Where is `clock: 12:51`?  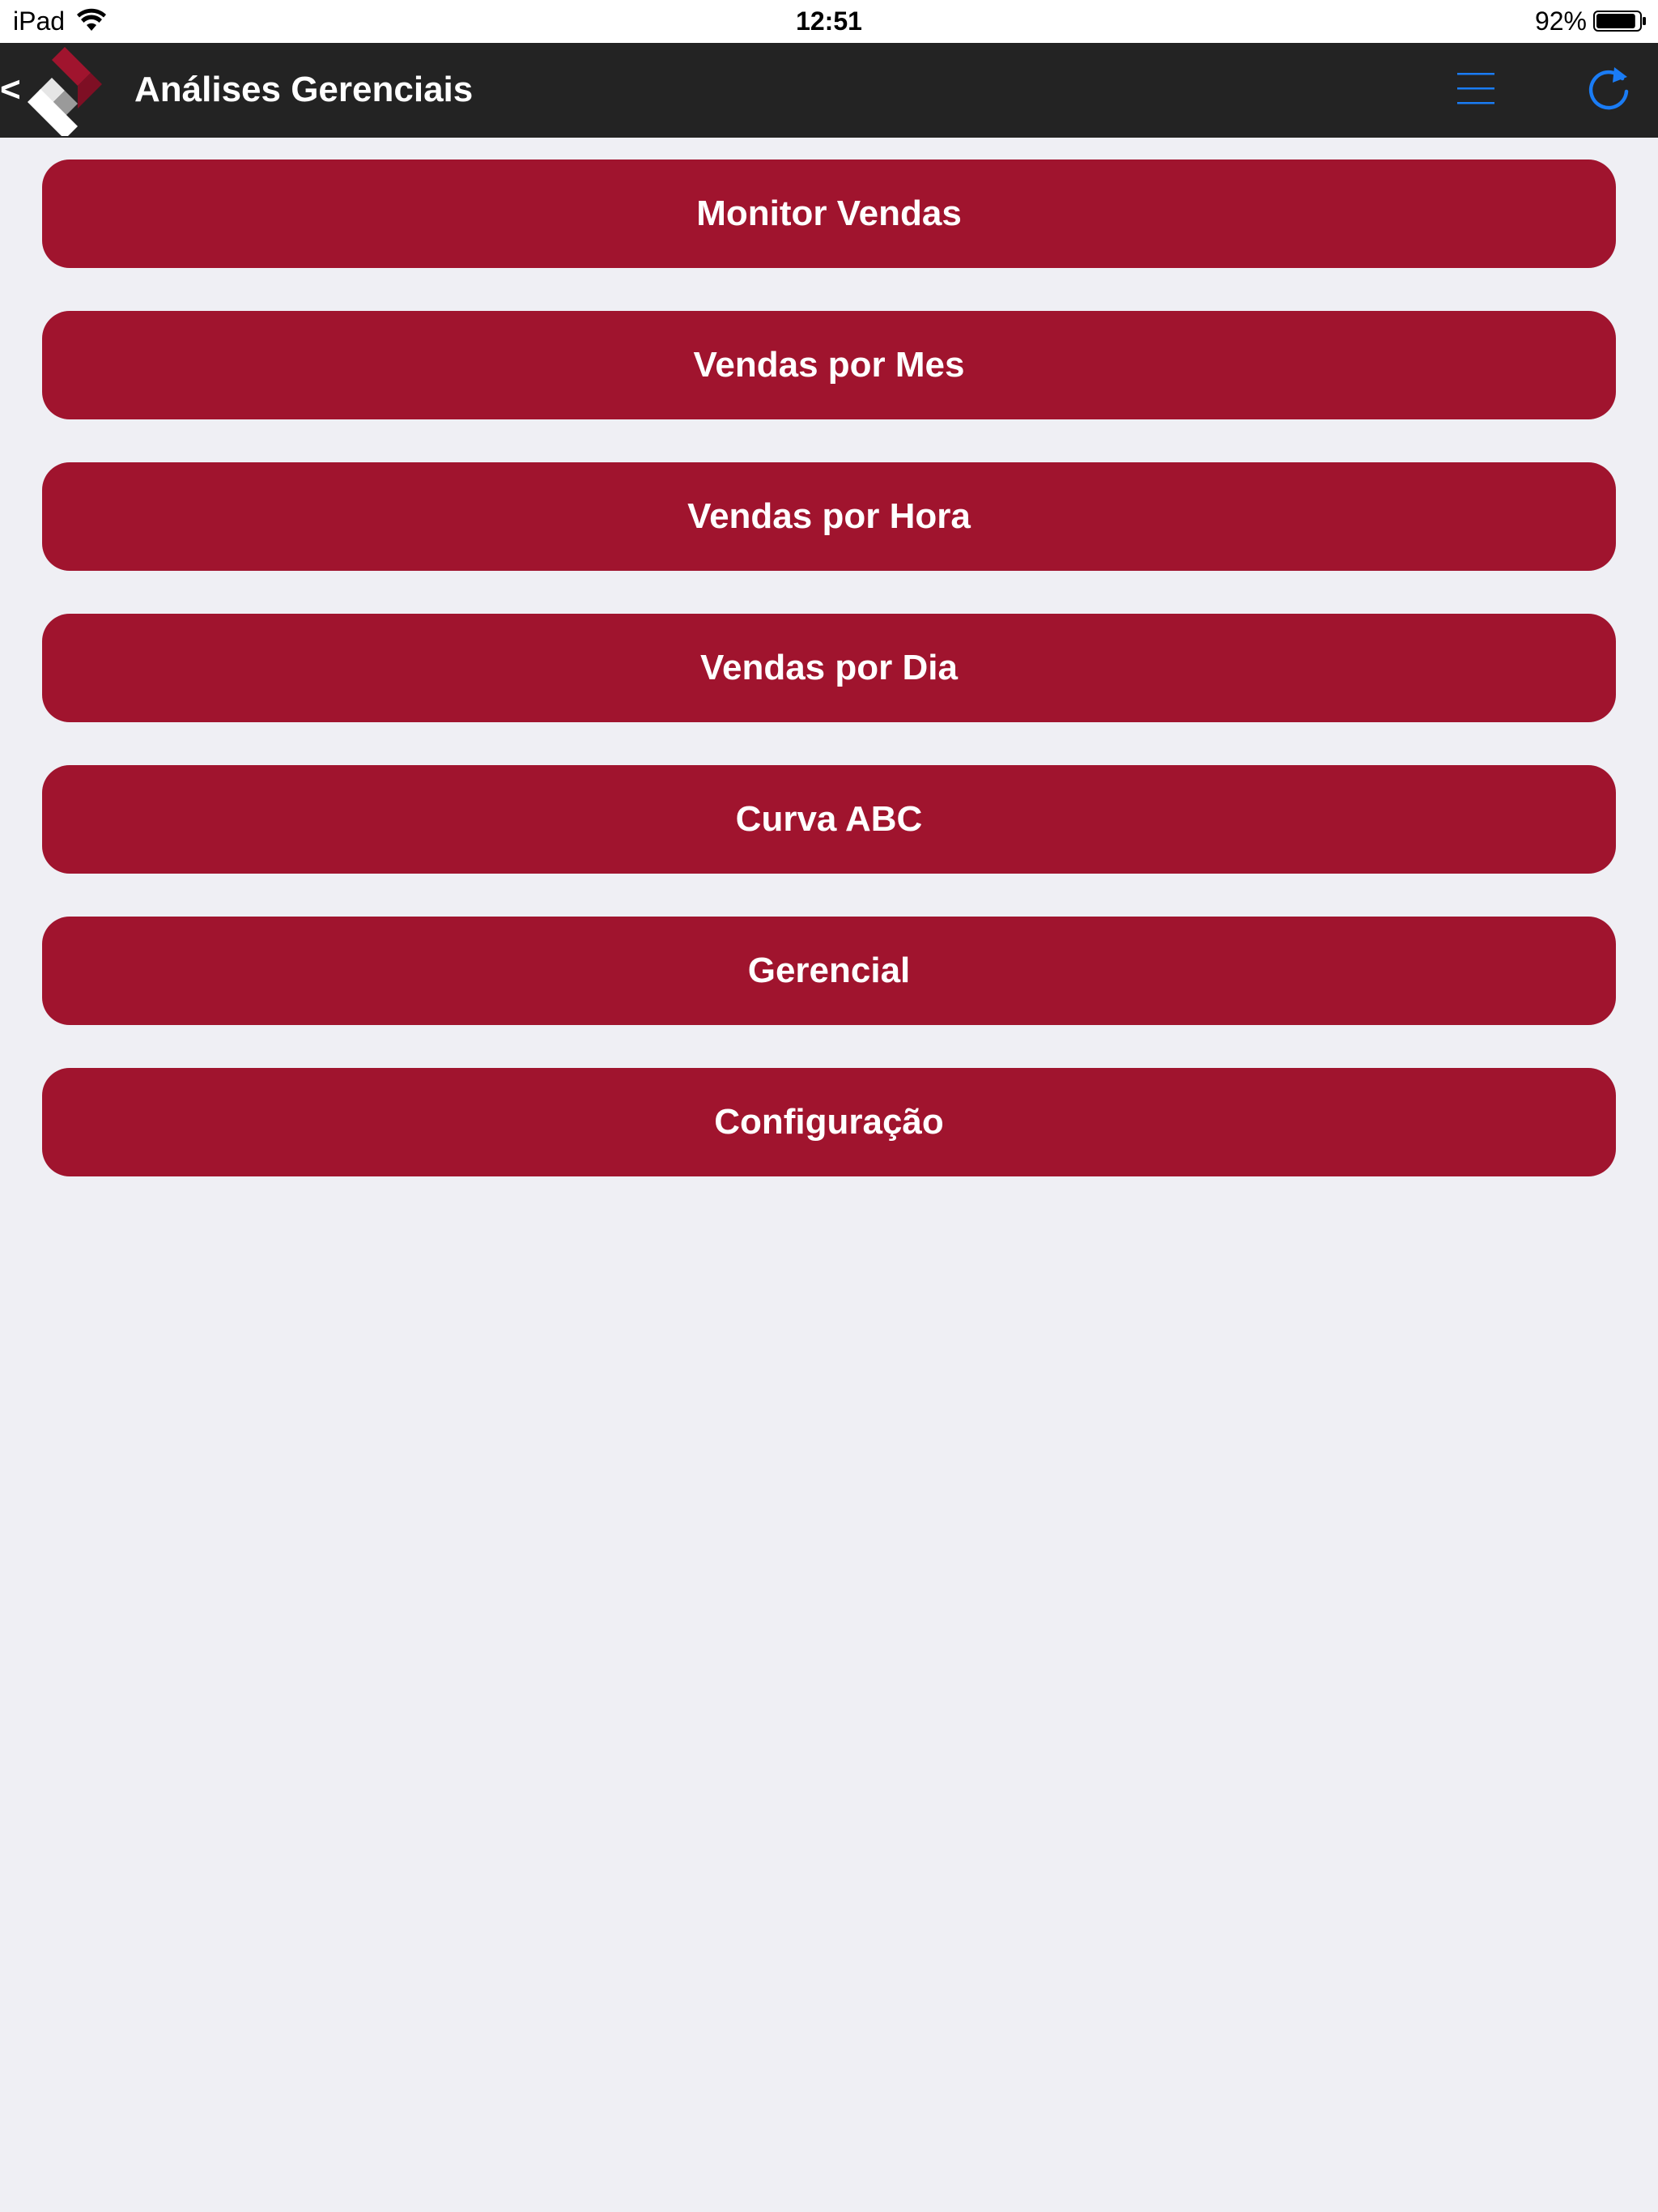 clock: 12:51 is located at coordinates (829, 21).